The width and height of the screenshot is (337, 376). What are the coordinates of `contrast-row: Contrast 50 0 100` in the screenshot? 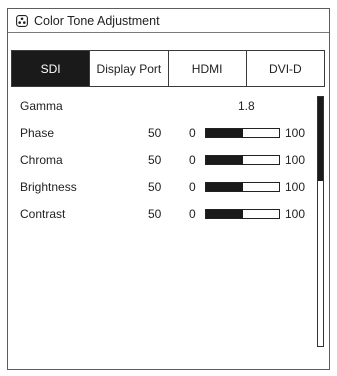 It's located at (160, 212).